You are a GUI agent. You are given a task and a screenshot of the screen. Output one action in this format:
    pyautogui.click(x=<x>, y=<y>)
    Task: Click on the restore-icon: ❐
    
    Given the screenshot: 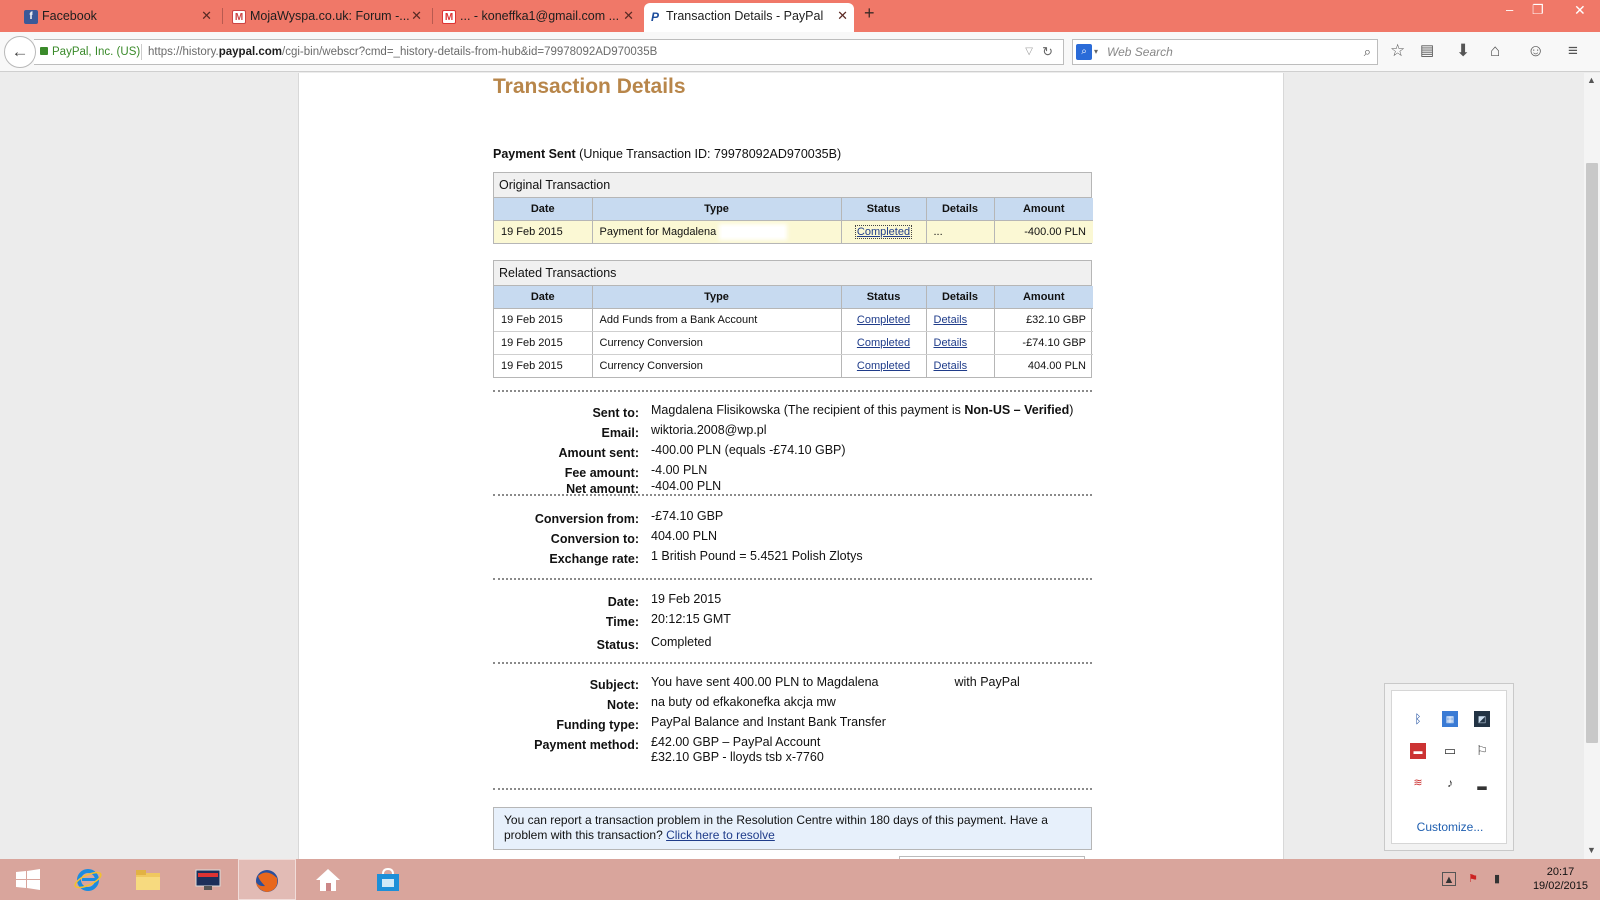 What is the action you would take?
    pyautogui.click(x=1538, y=10)
    